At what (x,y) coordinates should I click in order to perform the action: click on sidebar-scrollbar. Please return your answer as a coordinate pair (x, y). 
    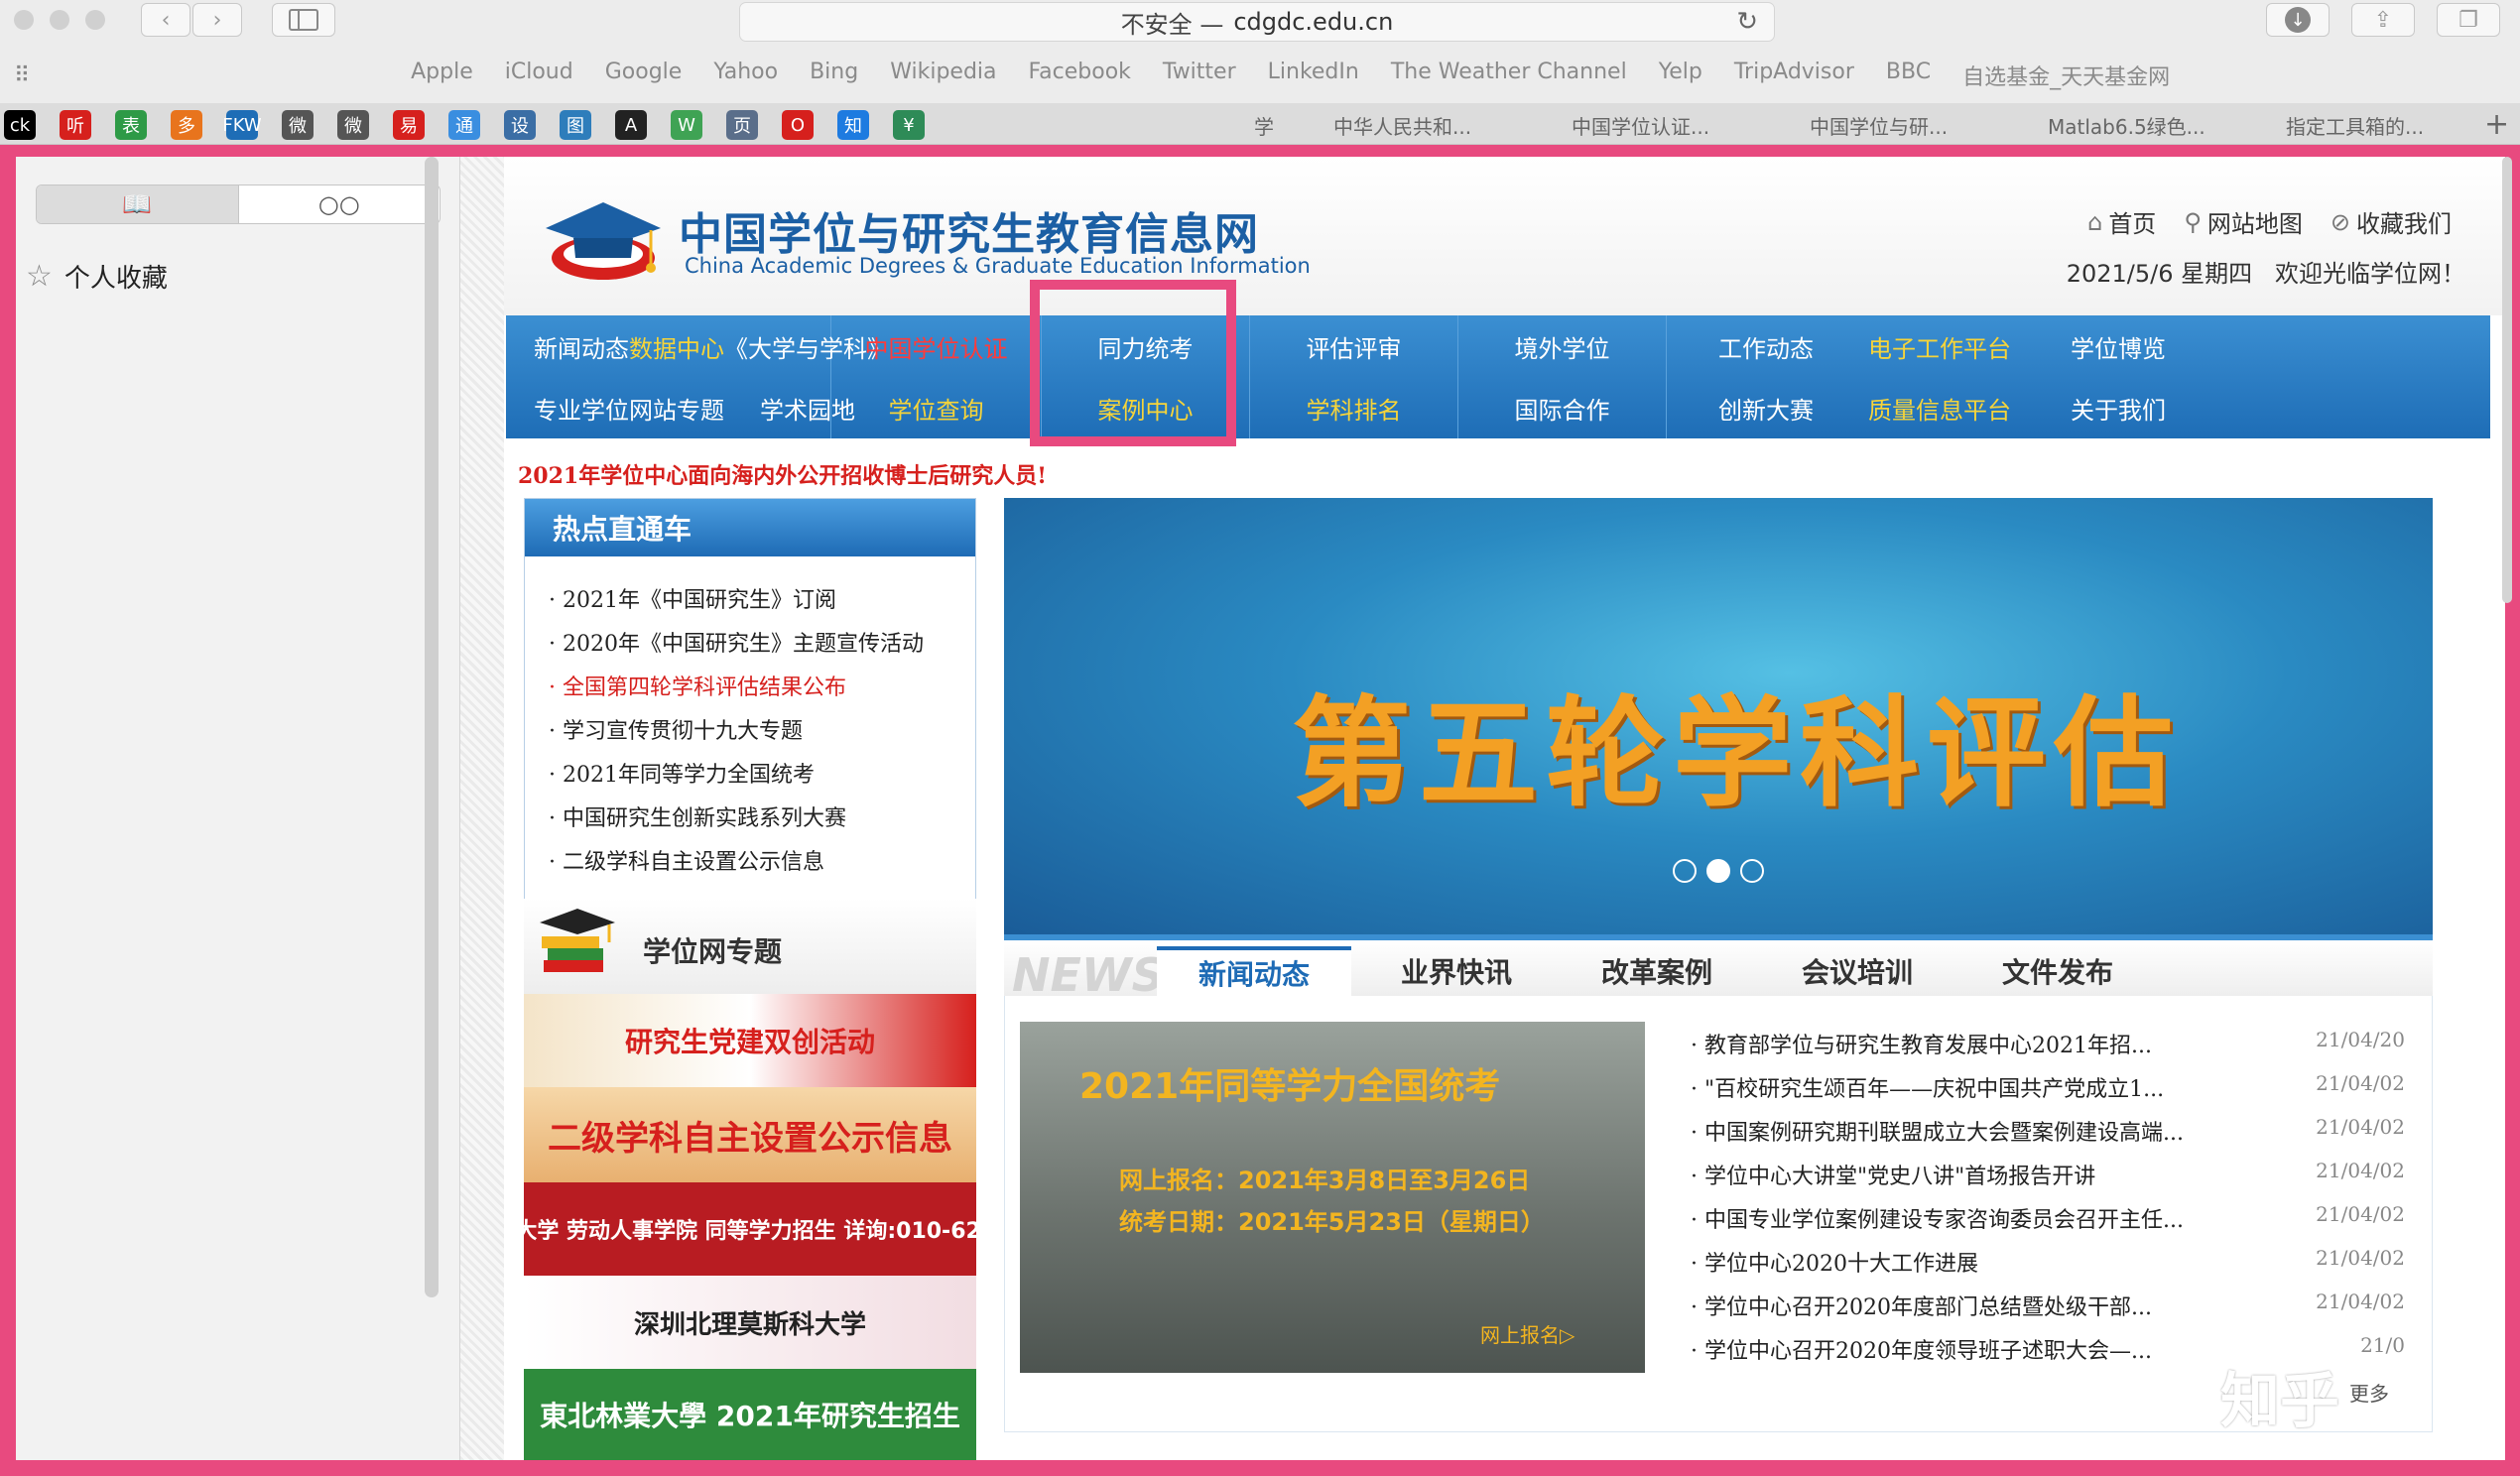
    Looking at the image, I should click on (432, 727).